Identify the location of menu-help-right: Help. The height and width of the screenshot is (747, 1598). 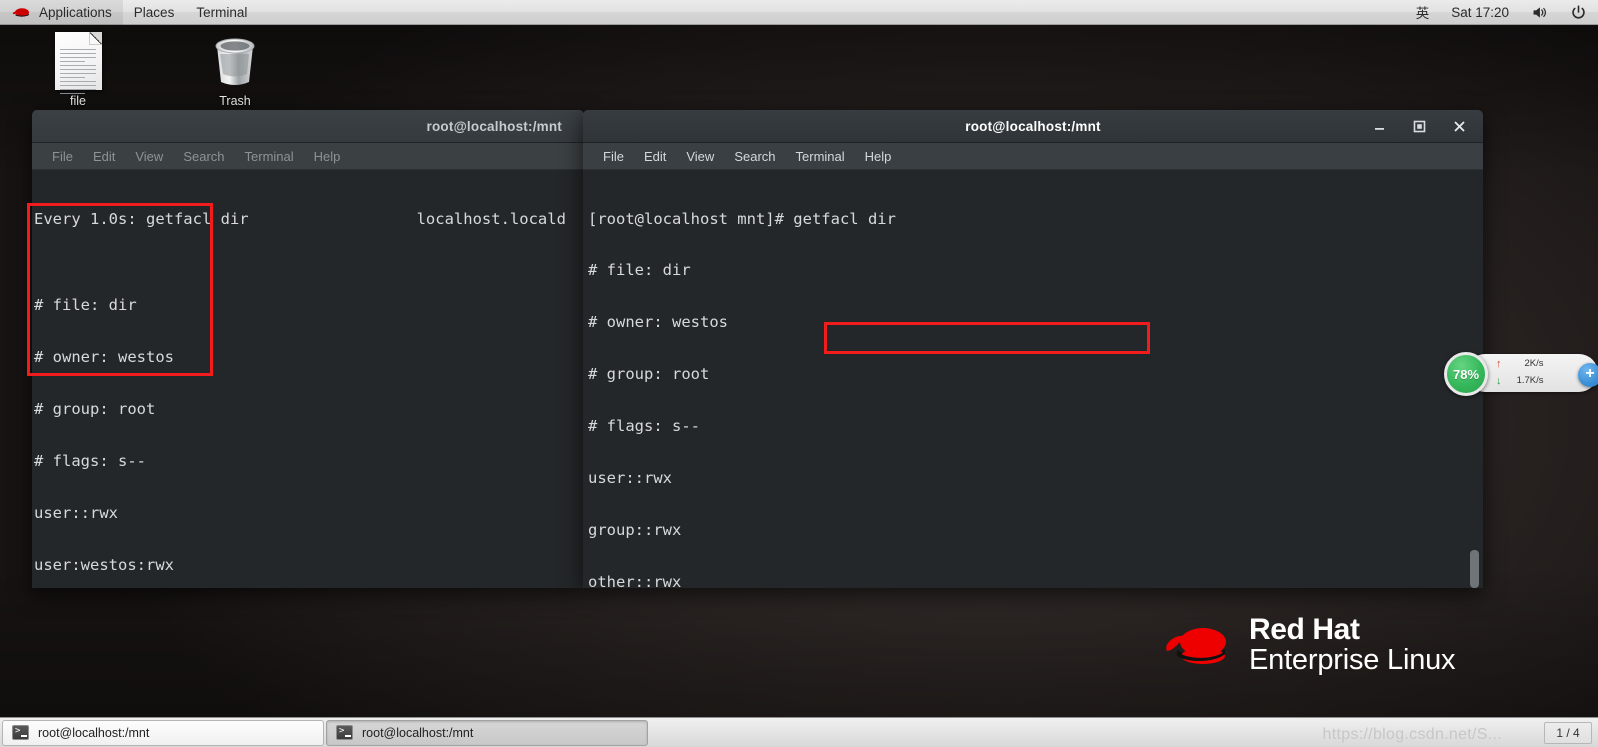
(878, 156).